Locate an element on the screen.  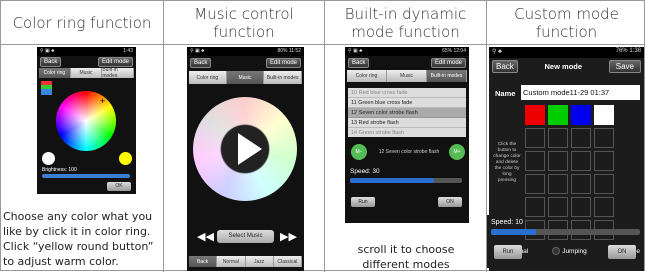
top-bar: Back Edit mode is located at coordinates (407, 62).